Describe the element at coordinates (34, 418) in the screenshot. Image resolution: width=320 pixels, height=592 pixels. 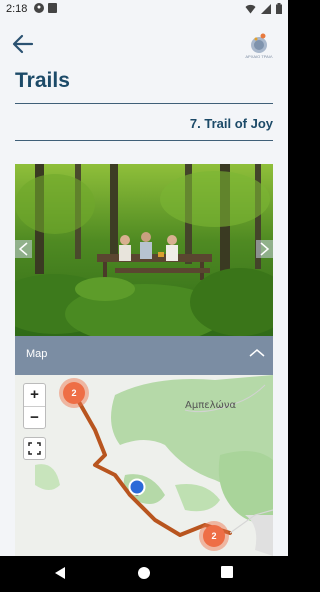
I see `zoom-out-button: −` at that location.